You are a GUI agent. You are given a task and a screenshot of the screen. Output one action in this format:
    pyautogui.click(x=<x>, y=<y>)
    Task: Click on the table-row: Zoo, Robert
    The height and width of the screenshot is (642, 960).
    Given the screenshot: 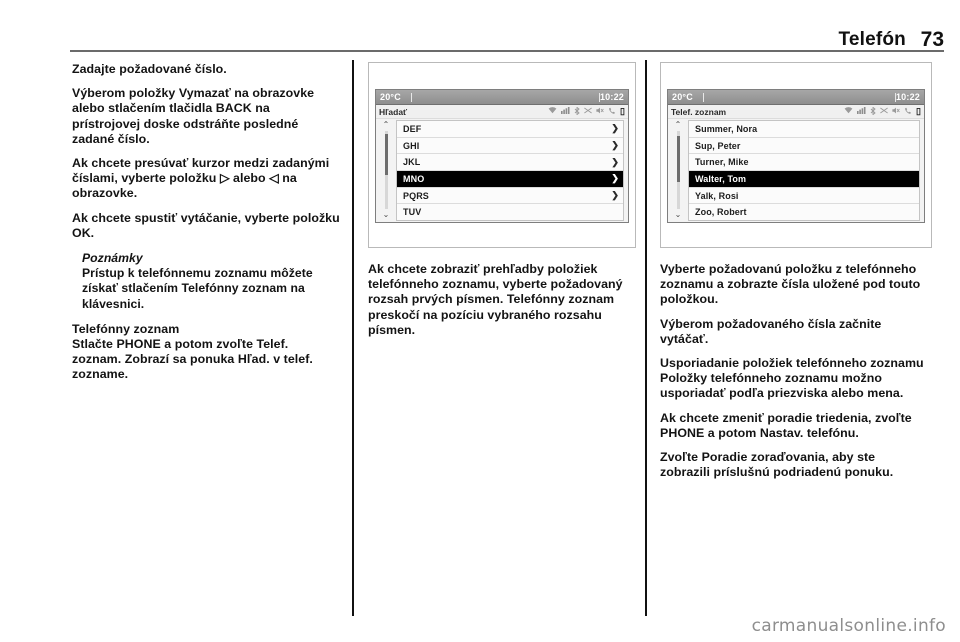 What is the action you would take?
    pyautogui.click(x=804, y=212)
    